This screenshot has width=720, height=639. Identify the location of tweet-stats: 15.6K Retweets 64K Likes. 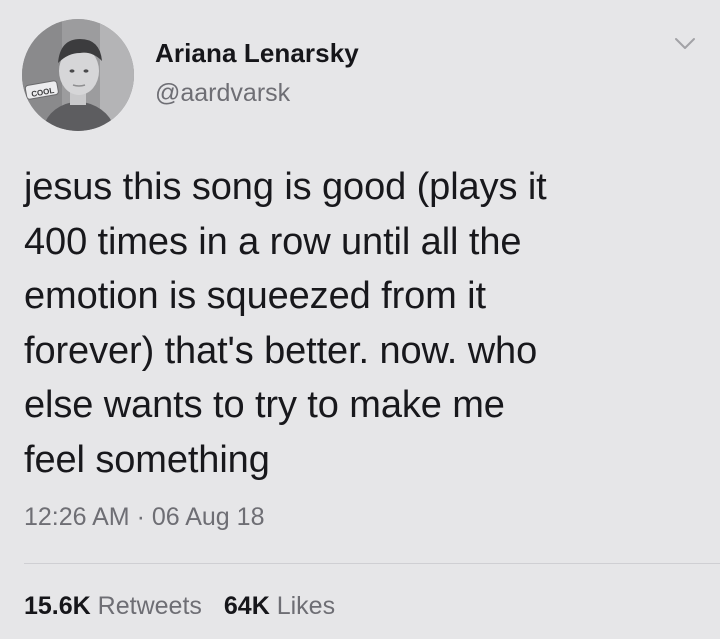
(179, 606).